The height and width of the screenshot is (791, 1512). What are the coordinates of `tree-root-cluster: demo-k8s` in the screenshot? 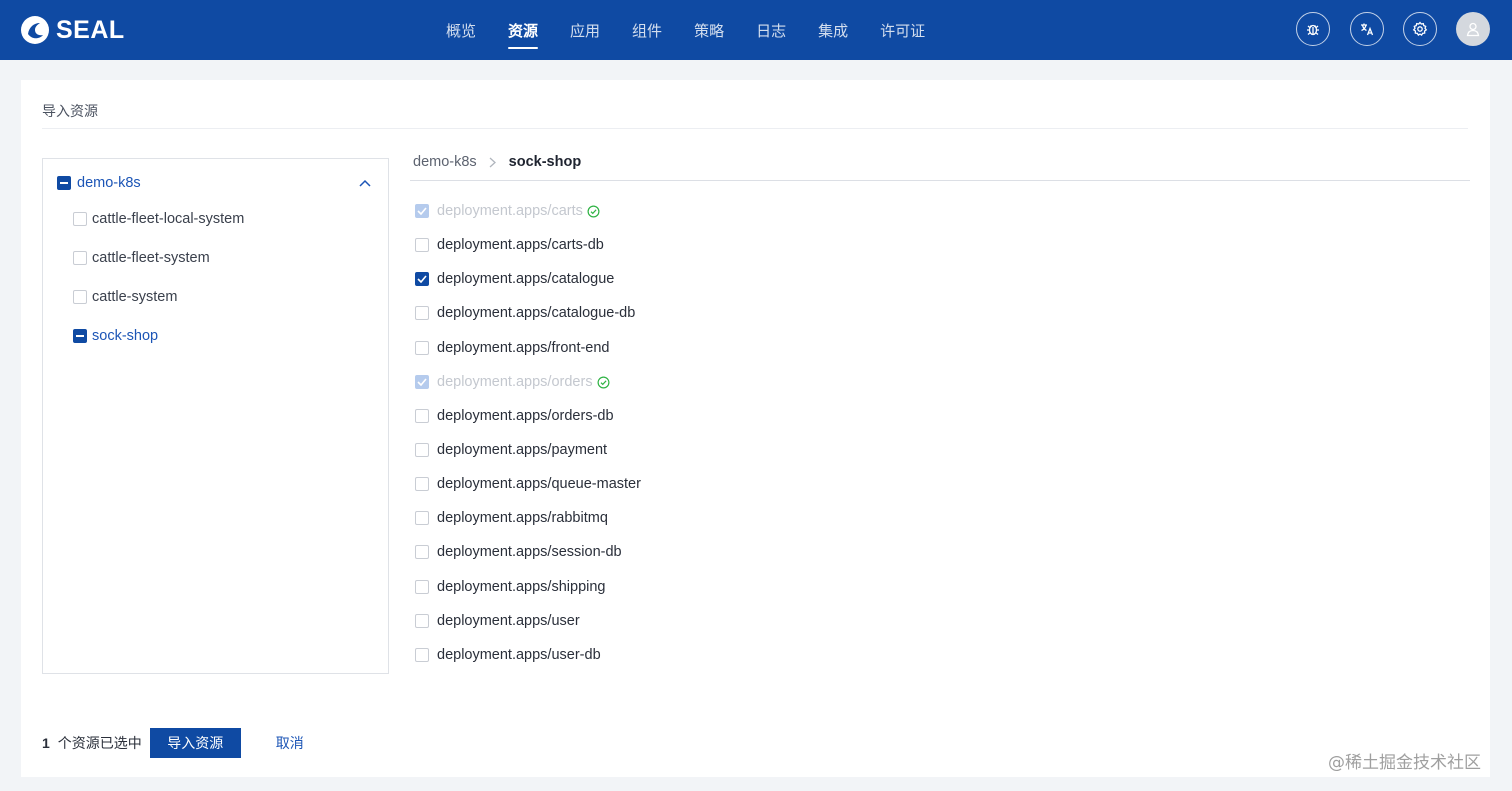 It's located at (99, 183).